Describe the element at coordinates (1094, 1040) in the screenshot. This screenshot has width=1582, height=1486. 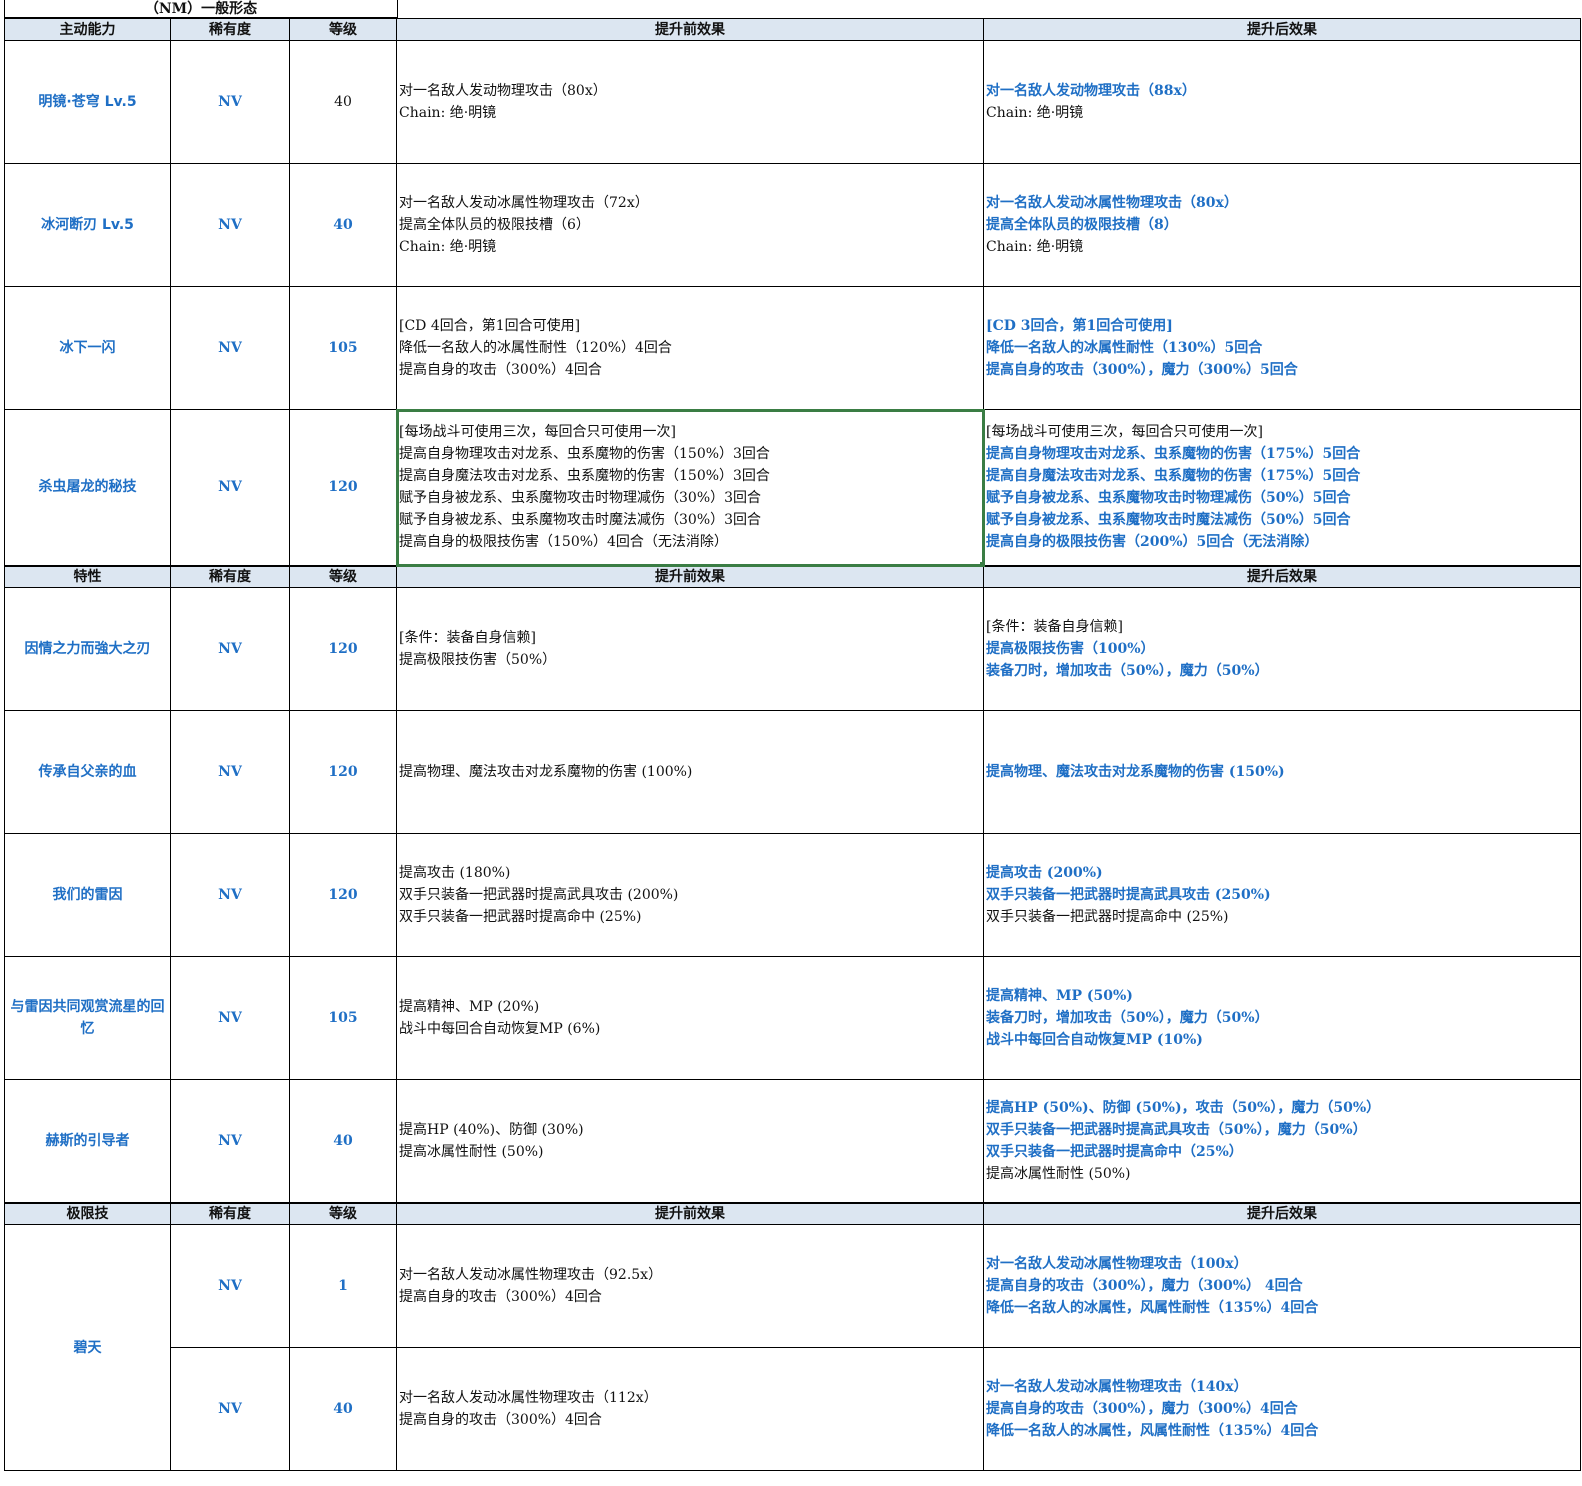
I see `effect-line: 战斗中每回合自动恢复MP (10%)` at that location.